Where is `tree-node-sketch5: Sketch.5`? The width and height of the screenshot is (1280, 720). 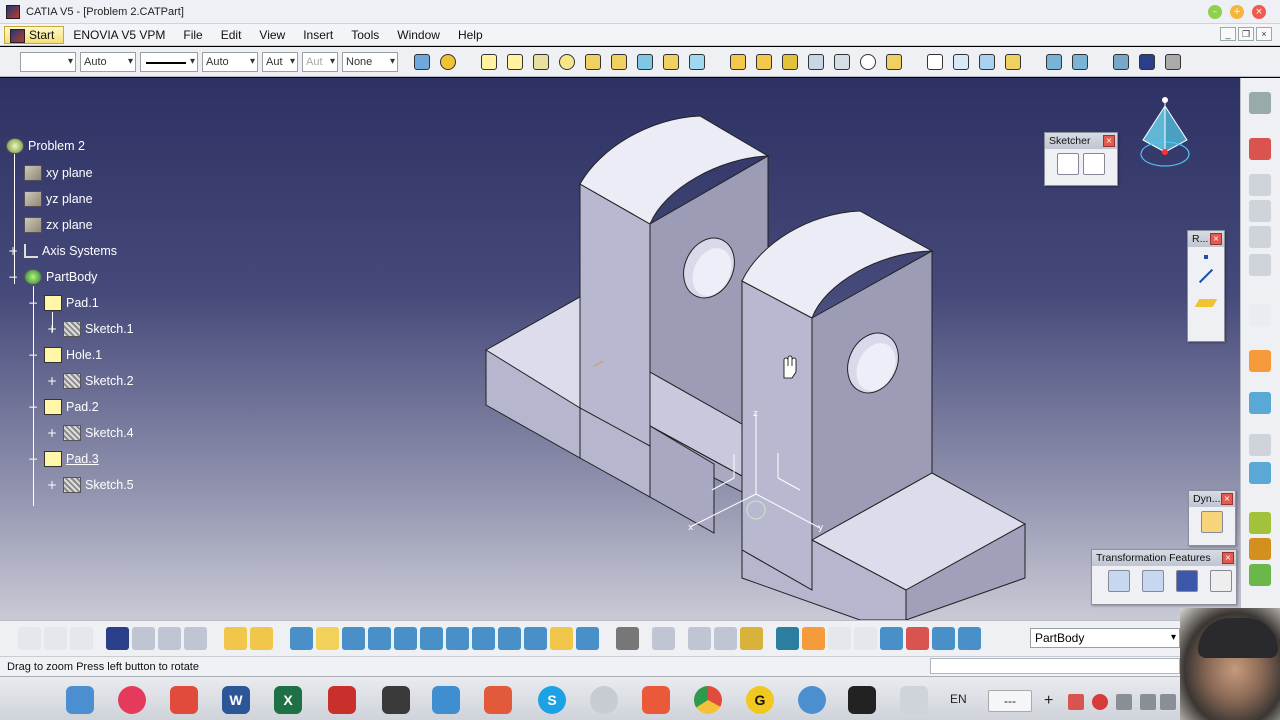 tree-node-sketch5: Sketch.5 is located at coordinates (98, 485).